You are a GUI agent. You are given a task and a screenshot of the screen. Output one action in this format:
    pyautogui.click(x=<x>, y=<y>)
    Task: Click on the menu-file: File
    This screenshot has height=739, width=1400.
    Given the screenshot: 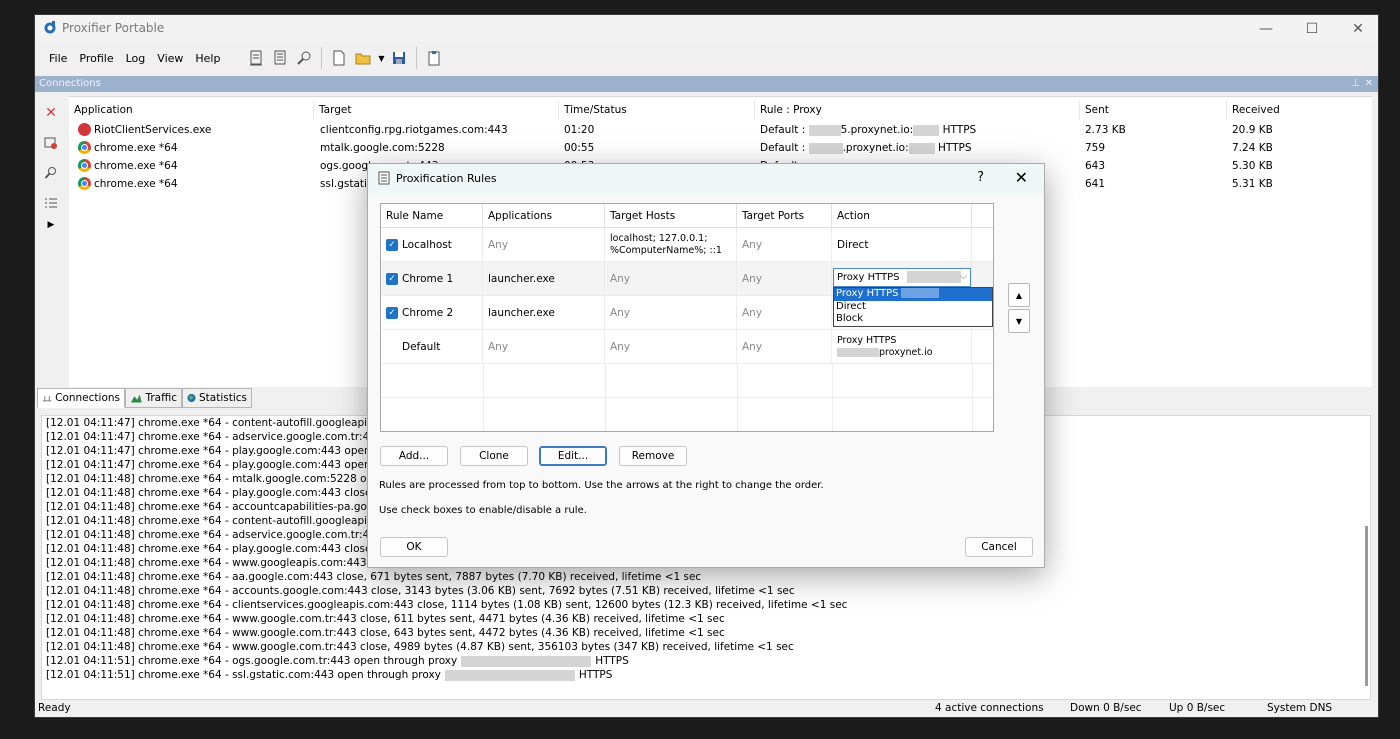 What is the action you would take?
    pyautogui.click(x=58, y=58)
    